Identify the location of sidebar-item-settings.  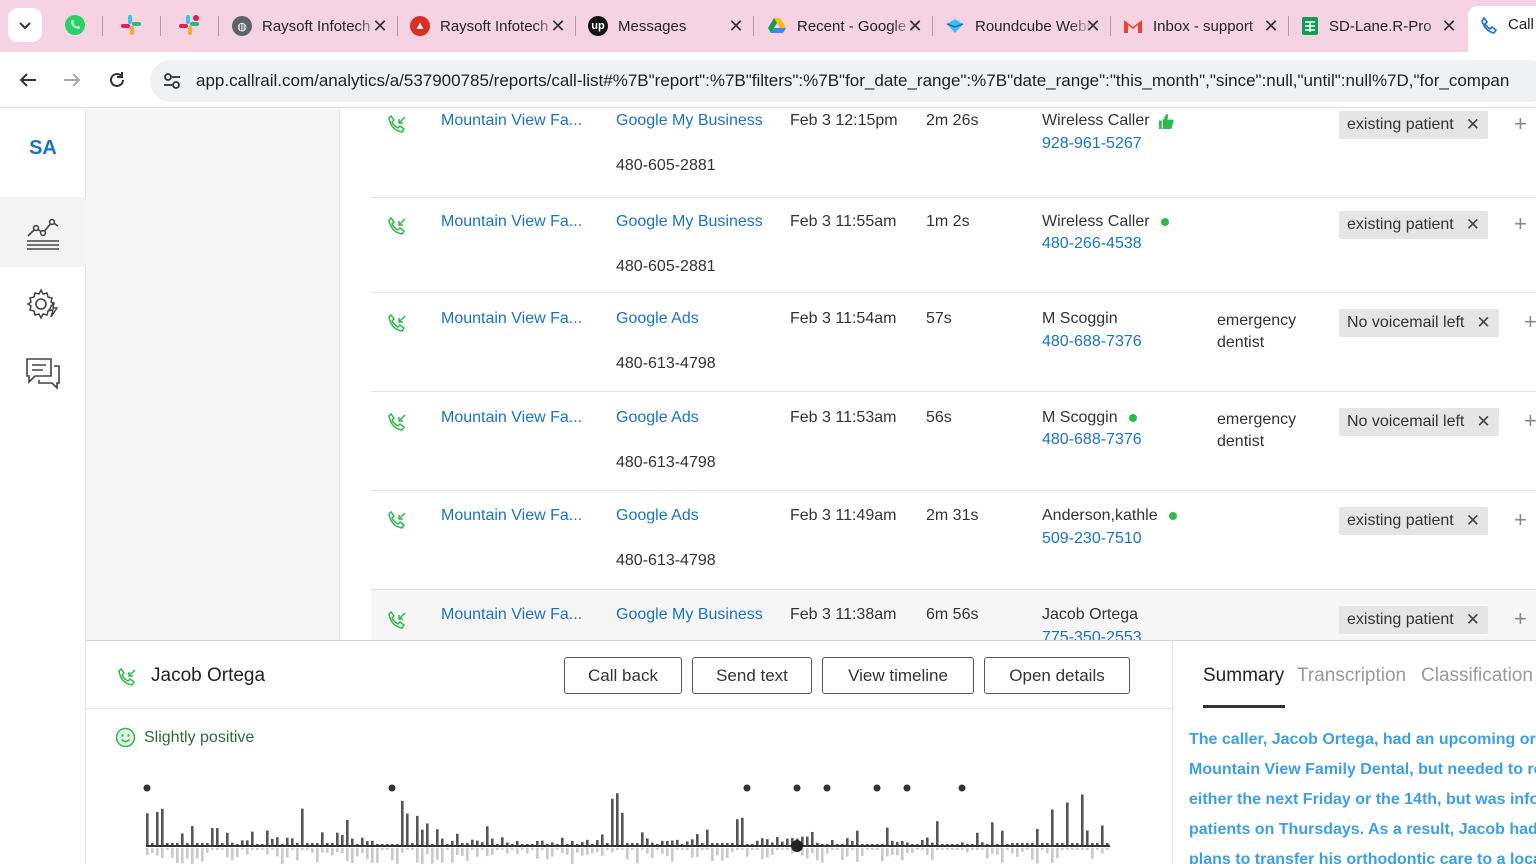
(43, 304).